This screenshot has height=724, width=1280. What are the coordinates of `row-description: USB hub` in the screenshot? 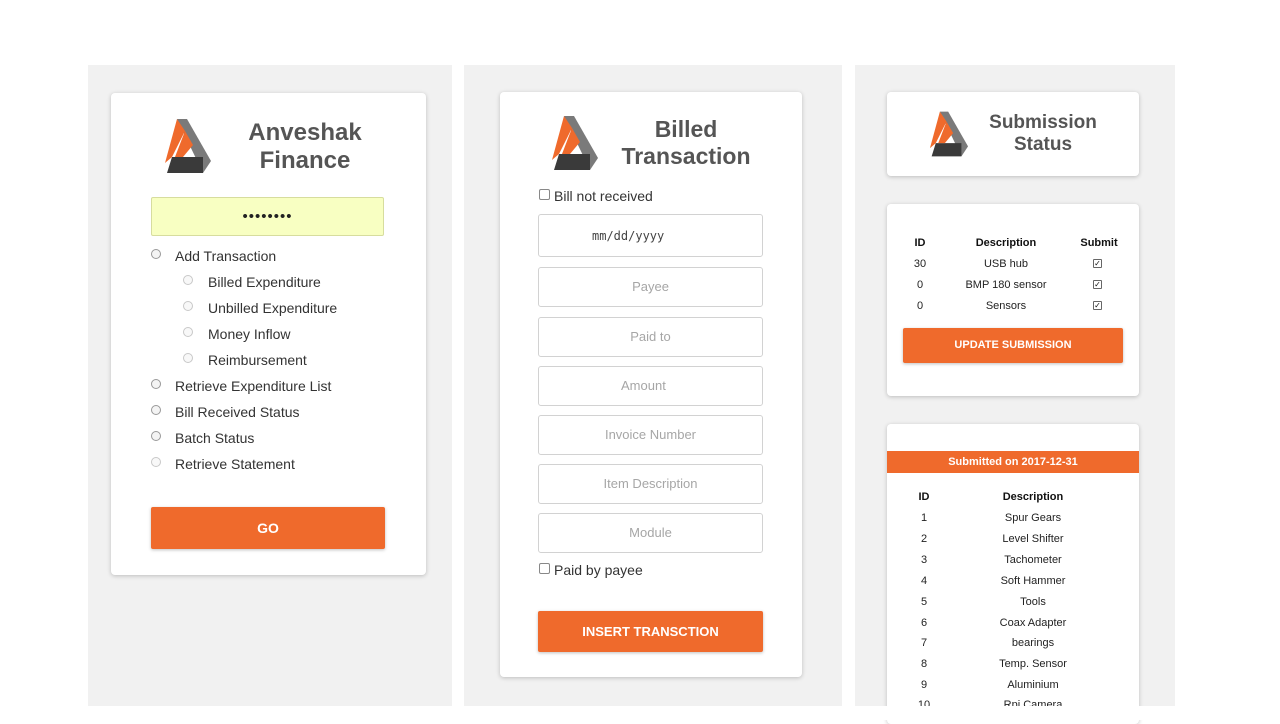 It's located at (1006, 264).